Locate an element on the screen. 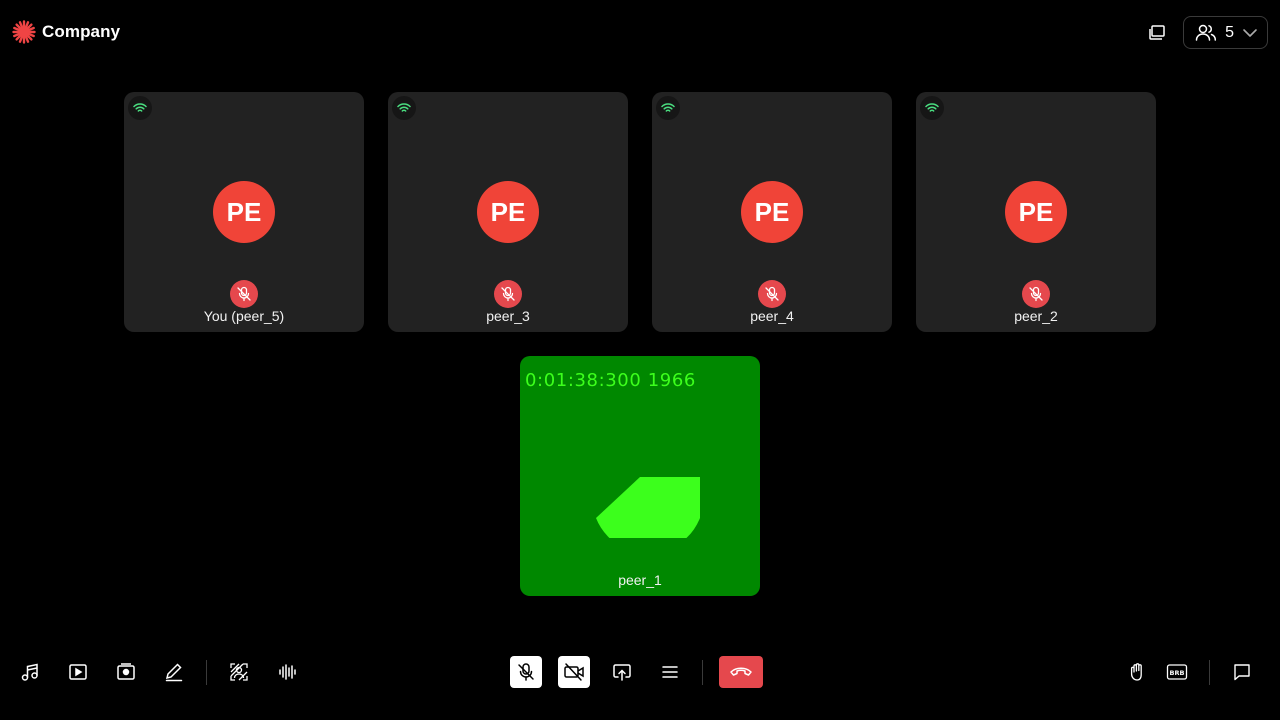 This screenshot has width=1280, height=720. mic-toggle-button is located at coordinates (526, 672).